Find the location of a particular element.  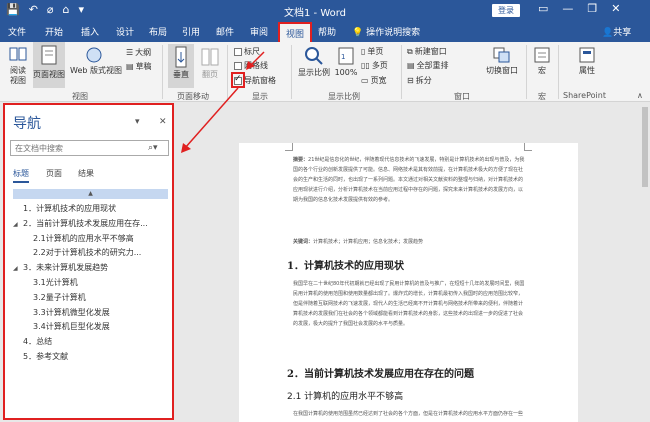

vertical-scrollbar is located at coordinates (645, 262).